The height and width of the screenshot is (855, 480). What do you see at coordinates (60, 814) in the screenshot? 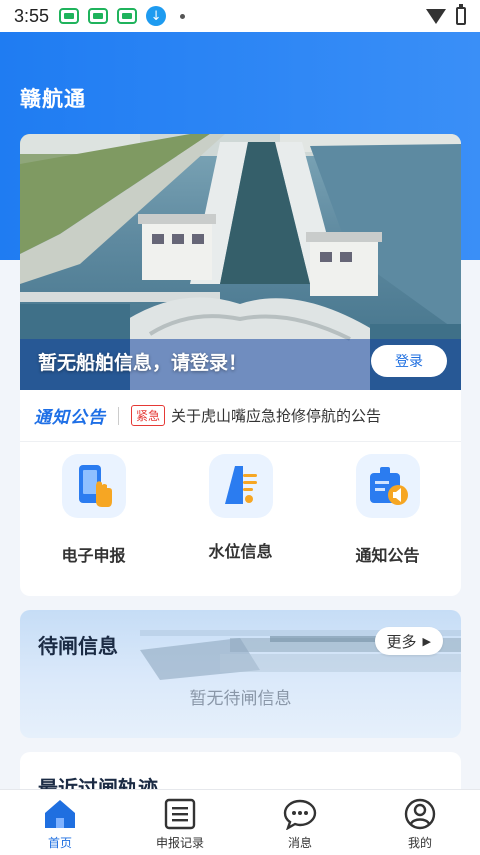
I see `home-icon` at bounding box center [60, 814].